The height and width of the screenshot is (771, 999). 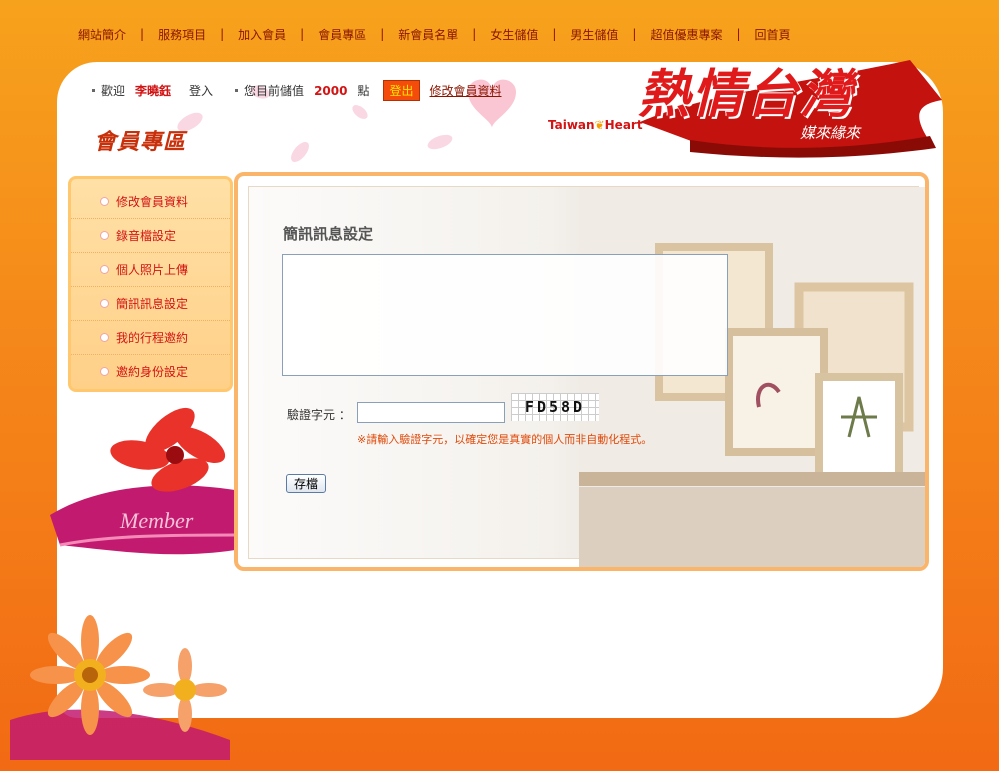 I want to click on login-label: 登入, so click(x=201, y=91).